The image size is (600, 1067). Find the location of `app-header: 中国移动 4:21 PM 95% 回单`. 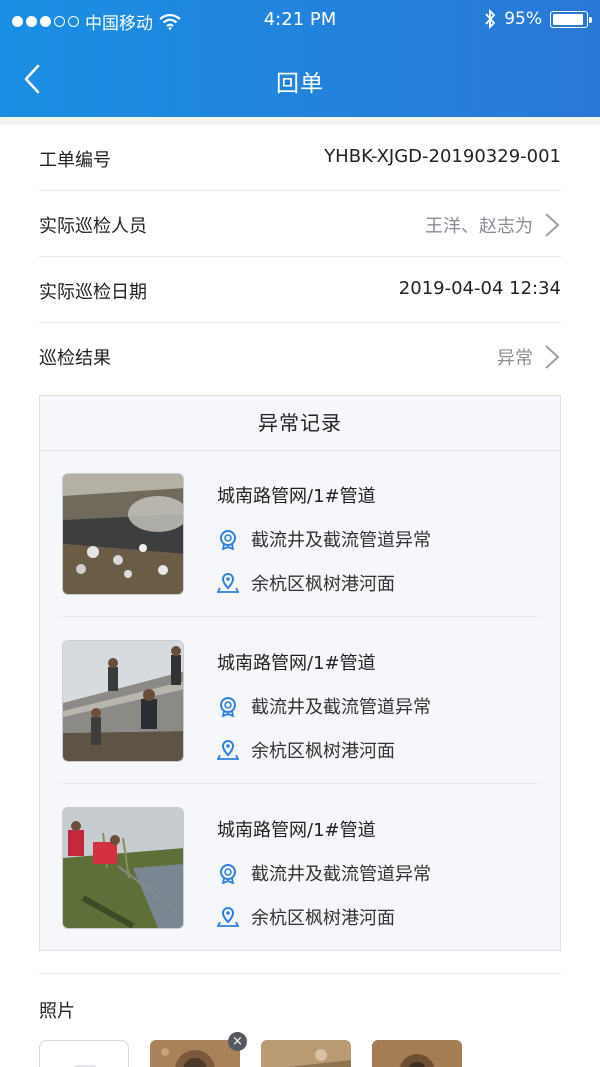

app-header: 中国移动 4:21 PM 95% 回单 is located at coordinates (300, 58).